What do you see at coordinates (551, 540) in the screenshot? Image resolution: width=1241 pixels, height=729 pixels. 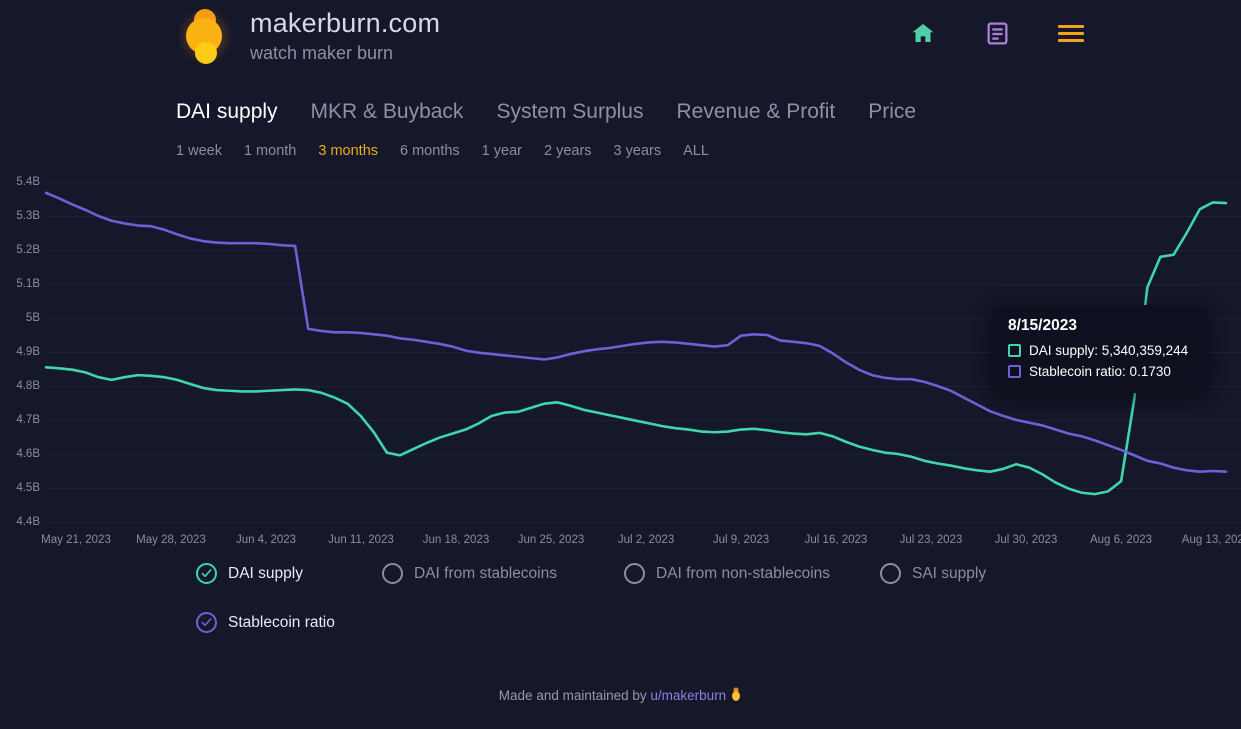 I see `x-axis-tick-label: Jun 25, 2023` at bounding box center [551, 540].